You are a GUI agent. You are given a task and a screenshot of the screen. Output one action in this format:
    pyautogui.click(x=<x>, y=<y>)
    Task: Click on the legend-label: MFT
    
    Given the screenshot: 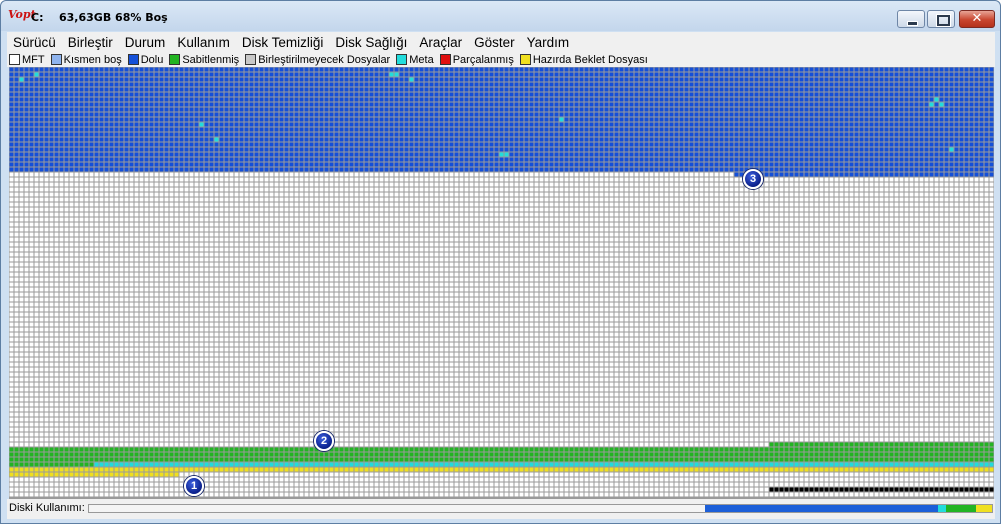 What is the action you would take?
    pyautogui.click(x=33, y=59)
    